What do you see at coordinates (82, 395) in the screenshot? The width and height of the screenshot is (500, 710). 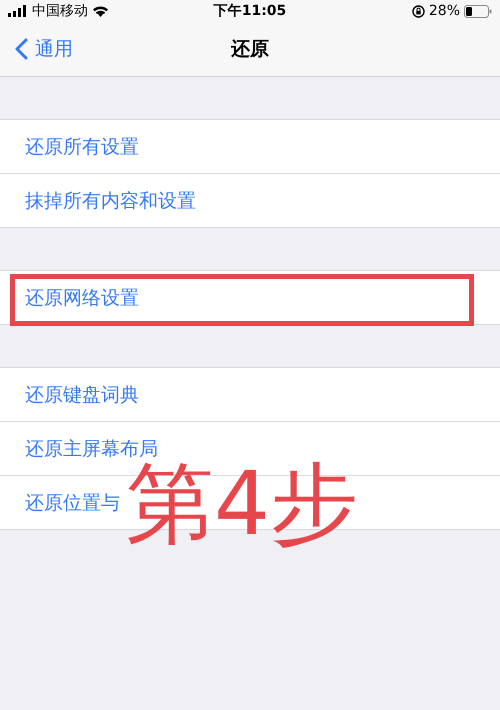 I see `row-label: 还原键盘词典` at bounding box center [82, 395].